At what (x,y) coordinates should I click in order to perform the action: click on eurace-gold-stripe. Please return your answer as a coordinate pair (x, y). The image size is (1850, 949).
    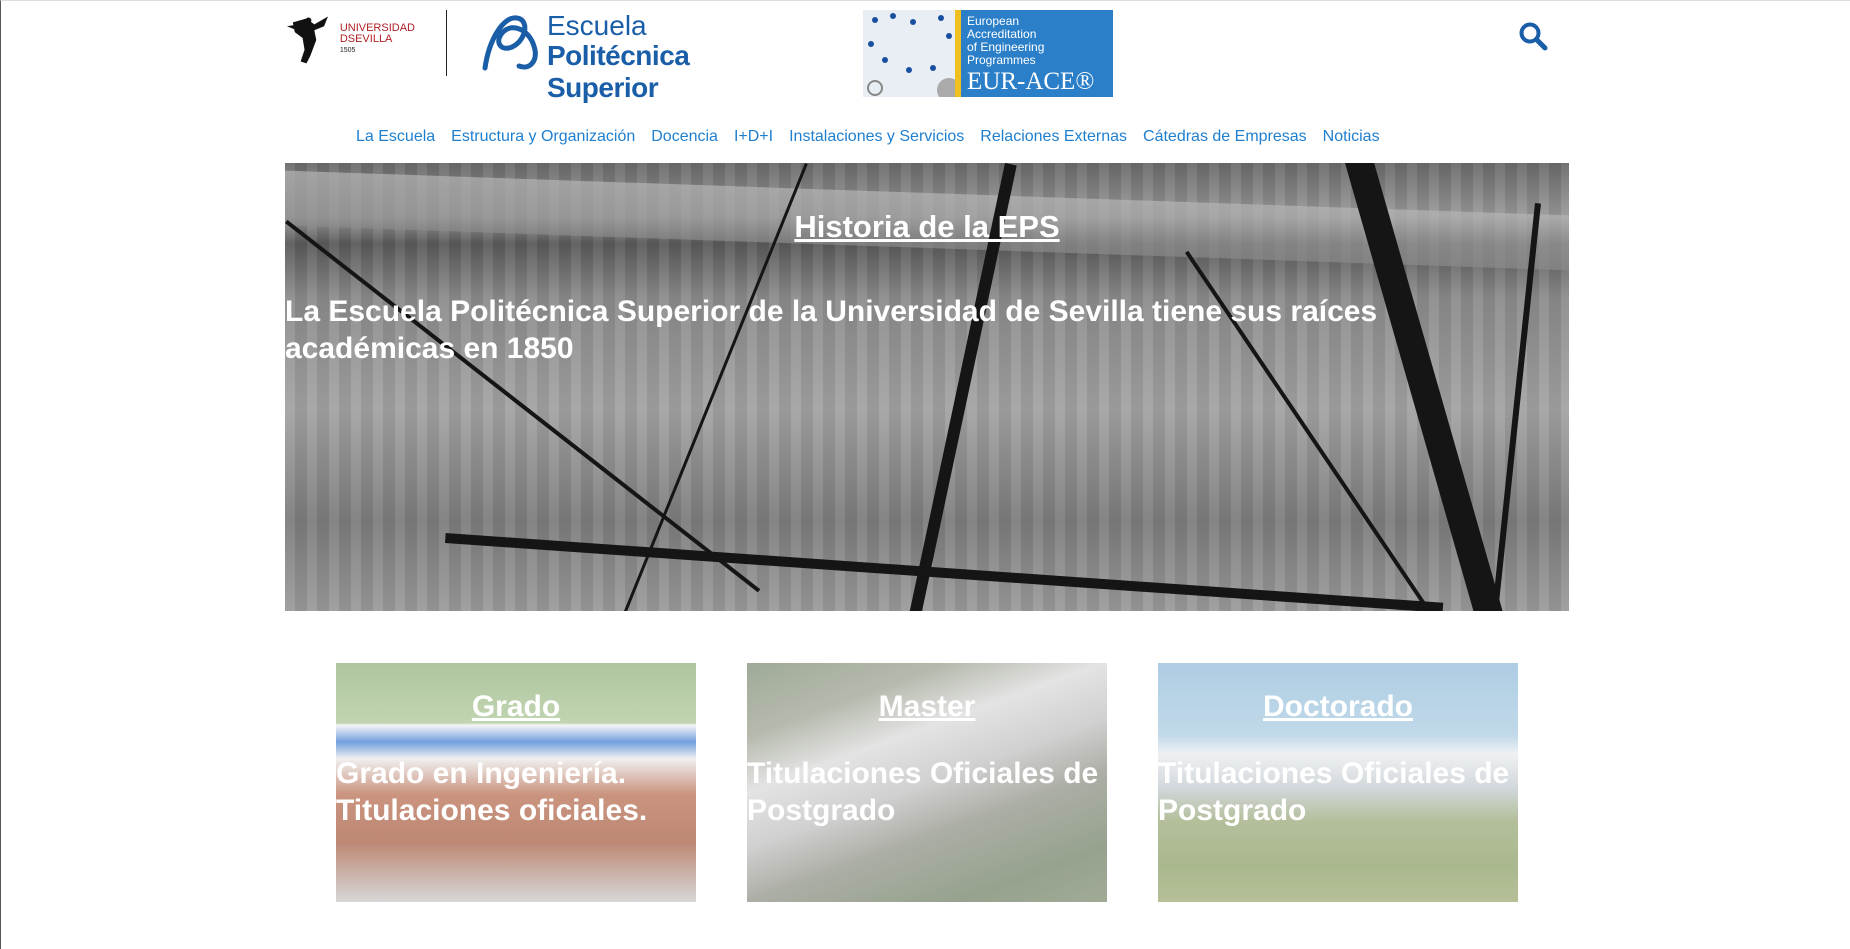
    Looking at the image, I should click on (958, 53).